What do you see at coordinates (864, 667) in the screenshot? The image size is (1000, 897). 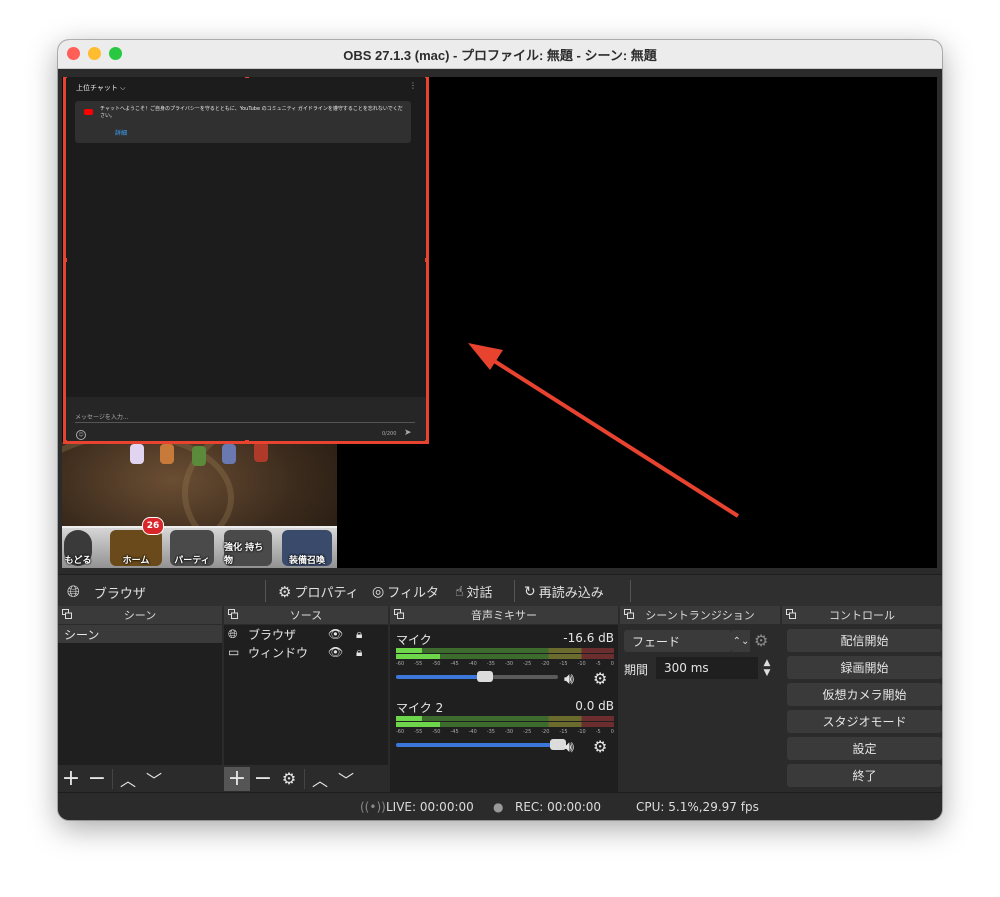 I see `start-recording-button: 録画開始` at bounding box center [864, 667].